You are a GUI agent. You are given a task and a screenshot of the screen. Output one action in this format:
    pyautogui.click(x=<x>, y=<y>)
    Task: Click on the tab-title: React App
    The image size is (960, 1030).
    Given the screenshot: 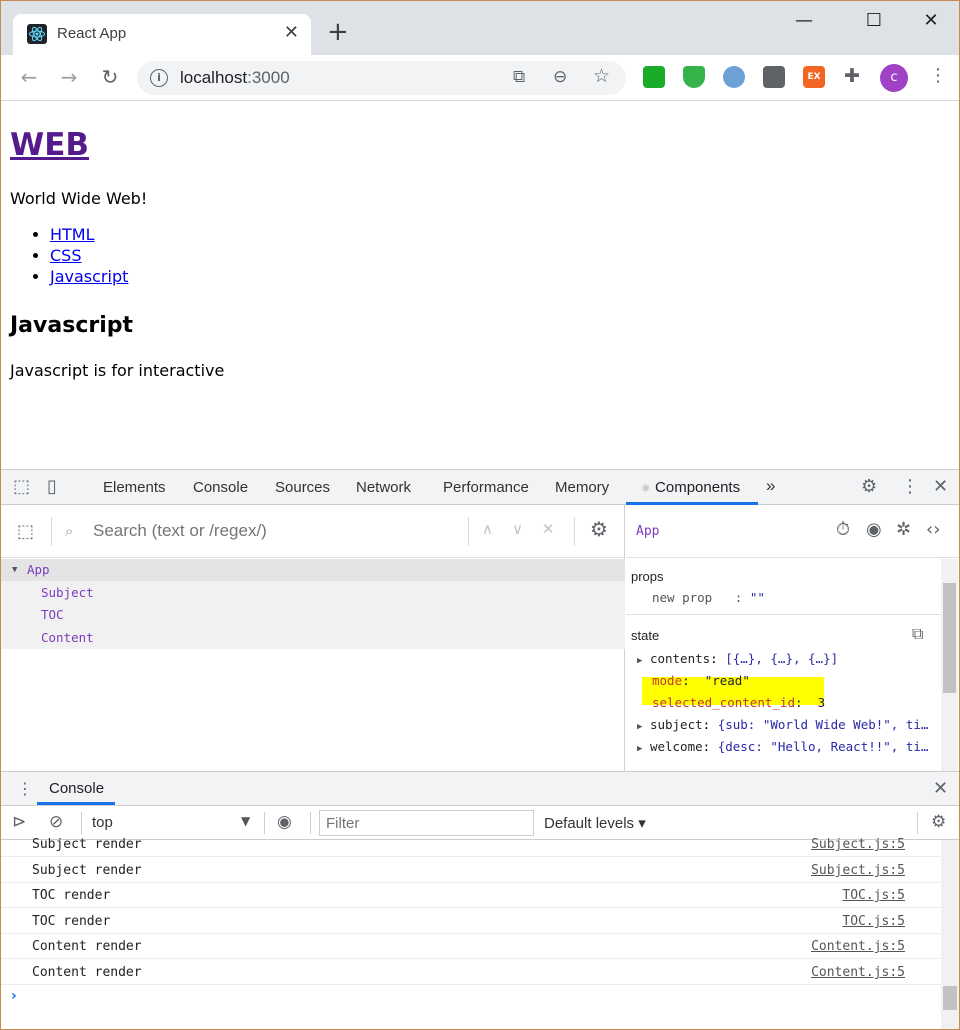 What is the action you would take?
    pyautogui.click(x=92, y=33)
    